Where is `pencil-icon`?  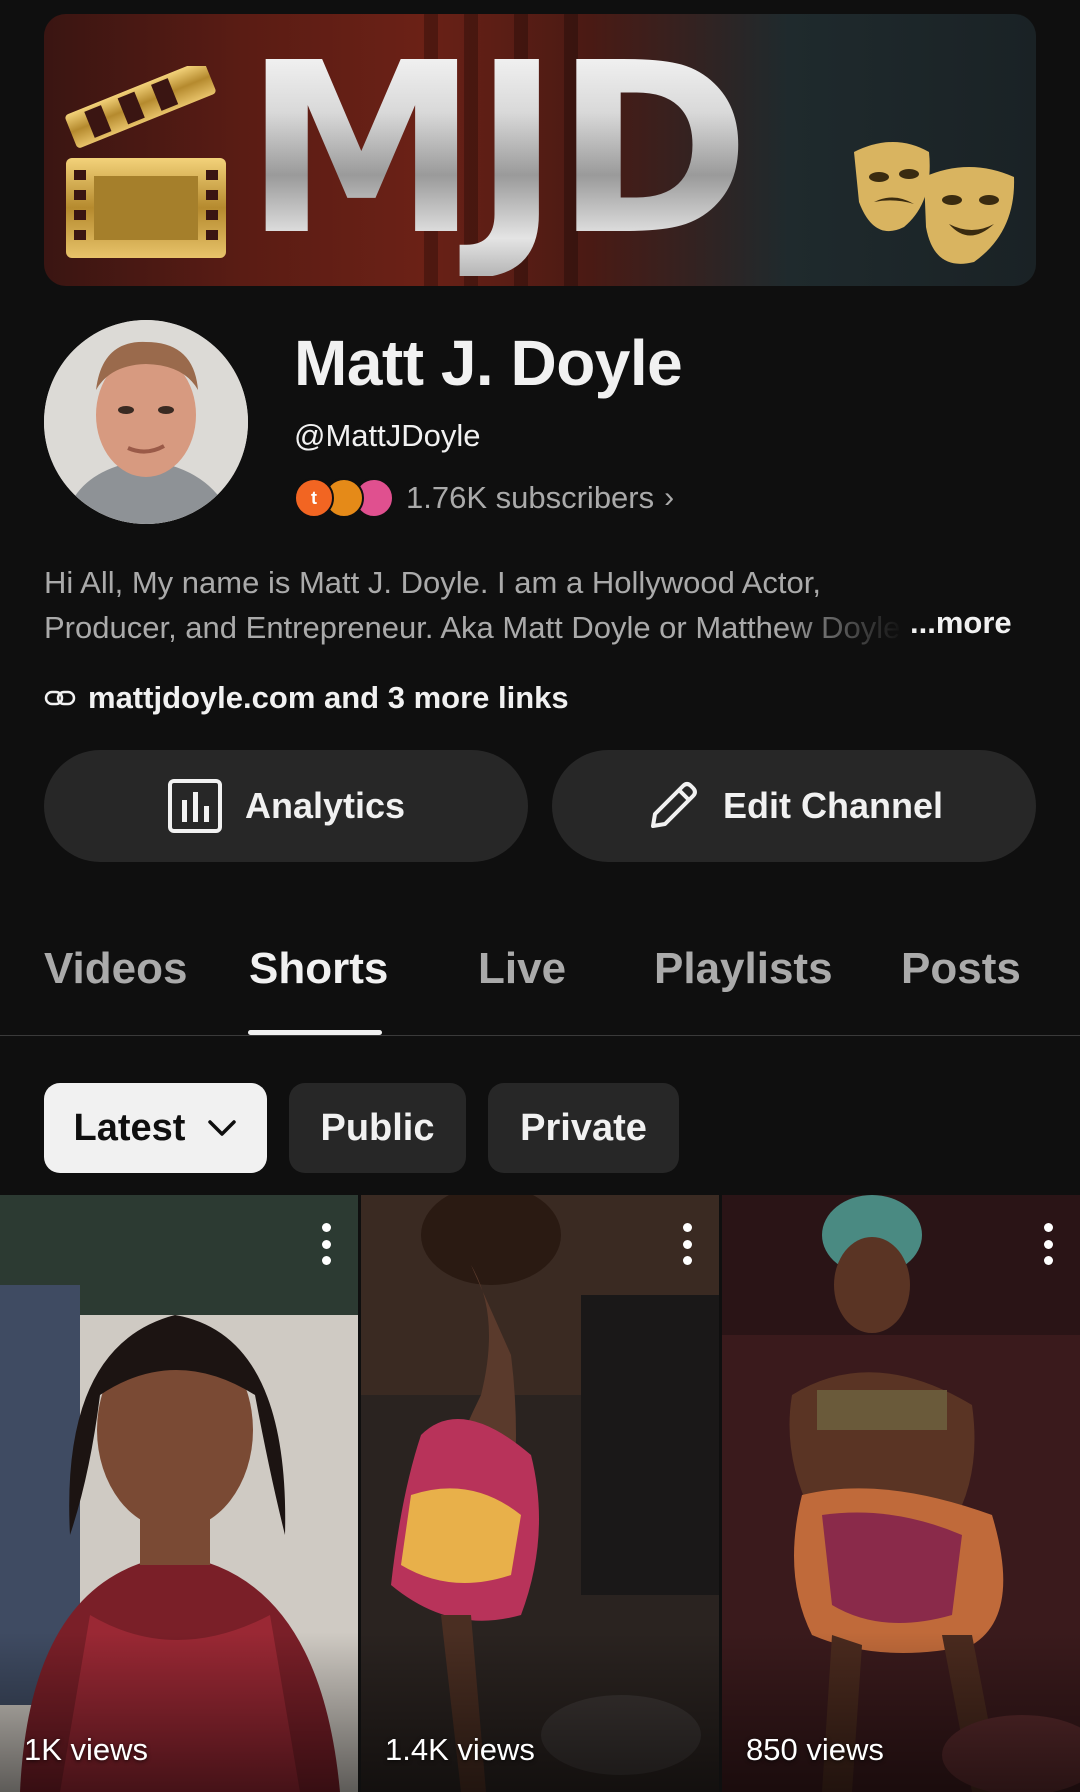
pencil-icon is located at coordinates (673, 806).